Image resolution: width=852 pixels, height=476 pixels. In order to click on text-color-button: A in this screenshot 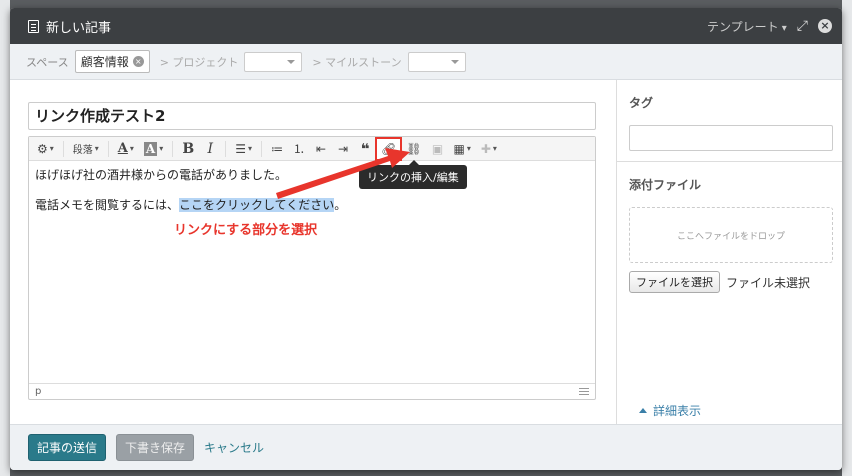, I will do `click(126, 149)`.